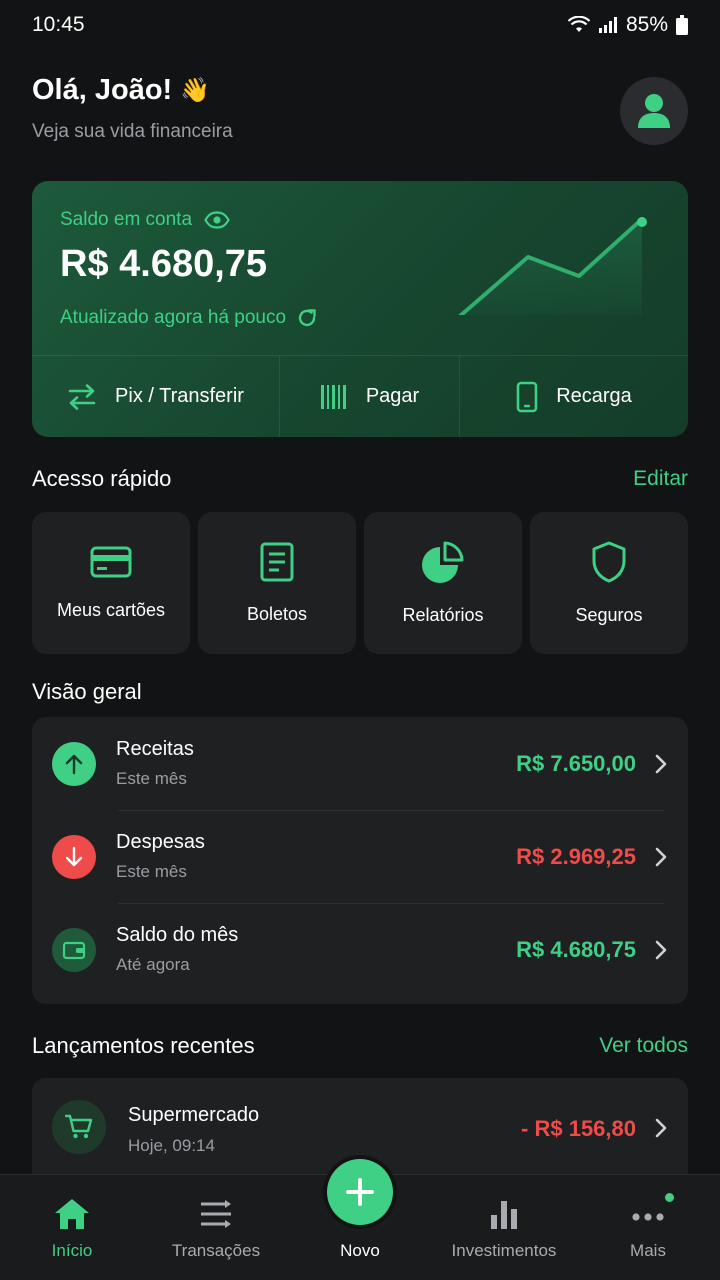  I want to click on overview-expenses-title: Despesas, so click(160, 842).